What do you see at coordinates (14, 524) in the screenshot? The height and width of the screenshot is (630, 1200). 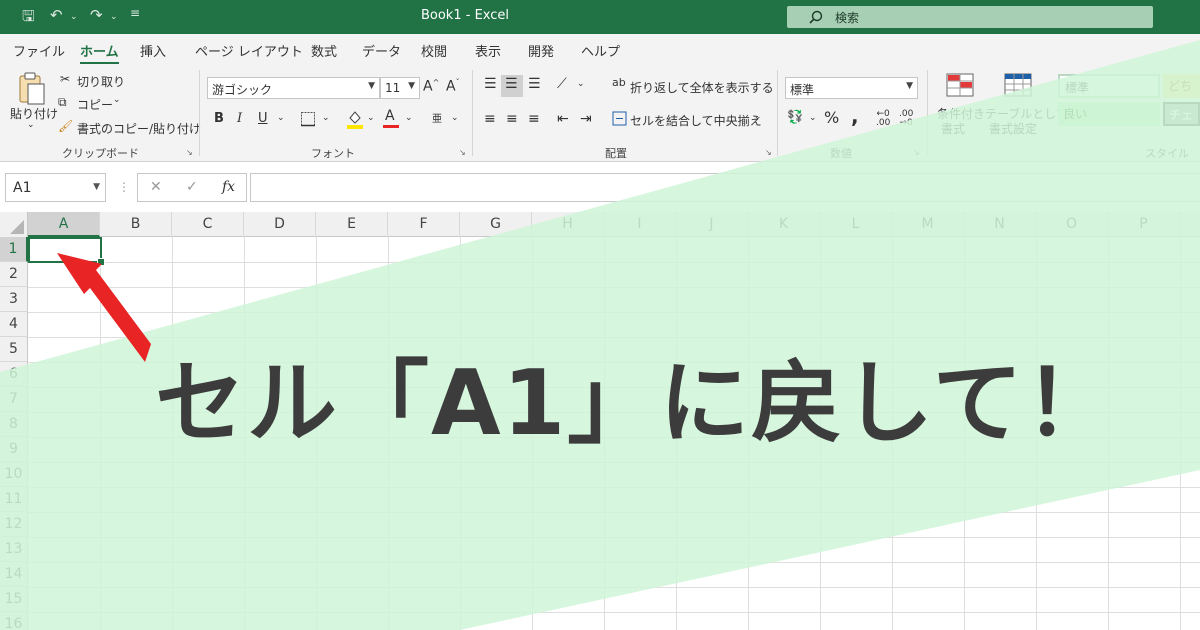 I see `row-header-12: 12` at bounding box center [14, 524].